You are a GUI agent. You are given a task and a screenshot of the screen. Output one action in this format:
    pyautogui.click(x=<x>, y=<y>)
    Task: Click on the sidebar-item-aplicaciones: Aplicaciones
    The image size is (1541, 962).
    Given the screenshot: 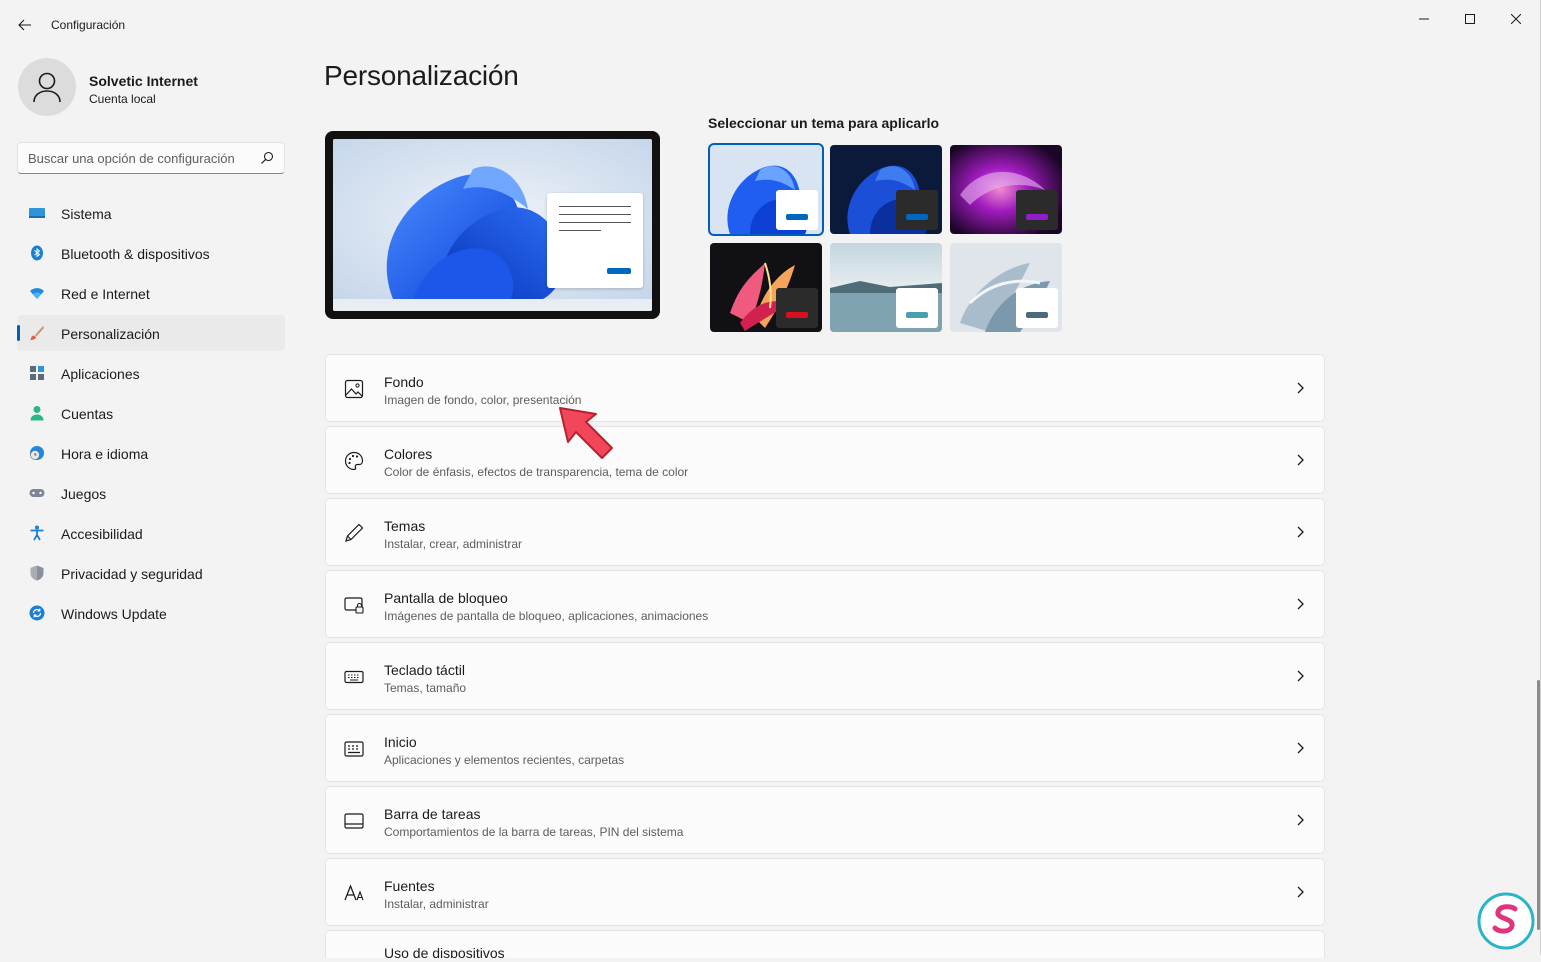 What is the action you would take?
    pyautogui.click(x=151, y=373)
    